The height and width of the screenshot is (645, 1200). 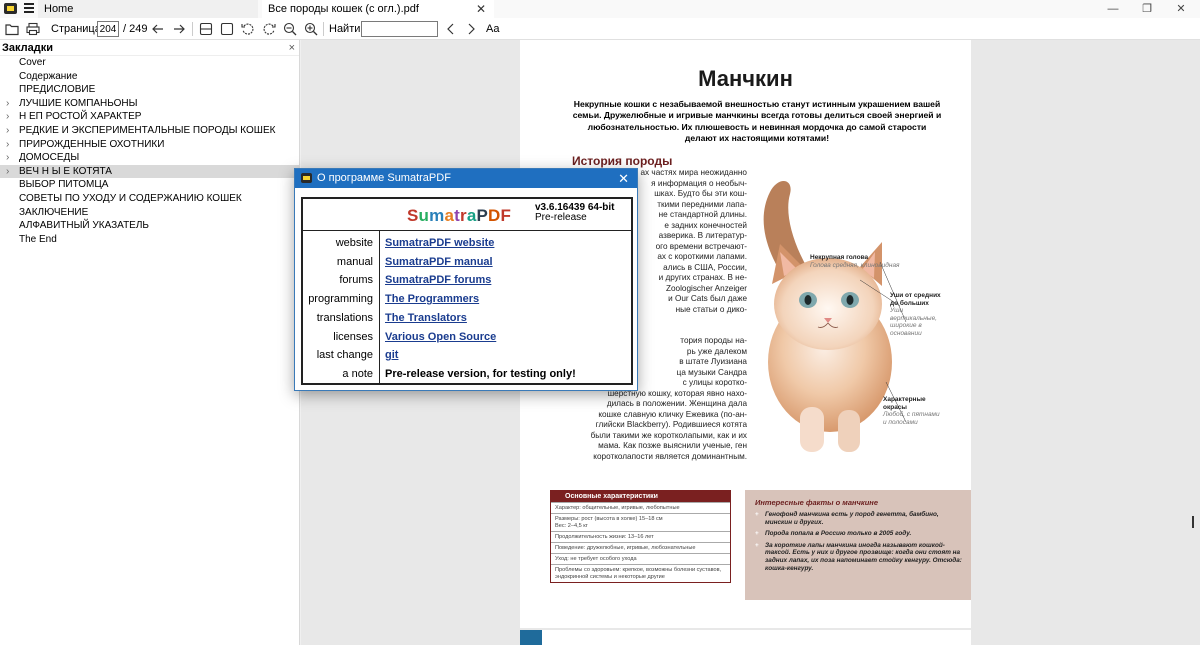 What do you see at coordinates (149, 226) in the screenshot?
I see `bookmark-item: АЛФАВИТНЫЙ УКАЗАТЕЛЬ` at bounding box center [149, 226].